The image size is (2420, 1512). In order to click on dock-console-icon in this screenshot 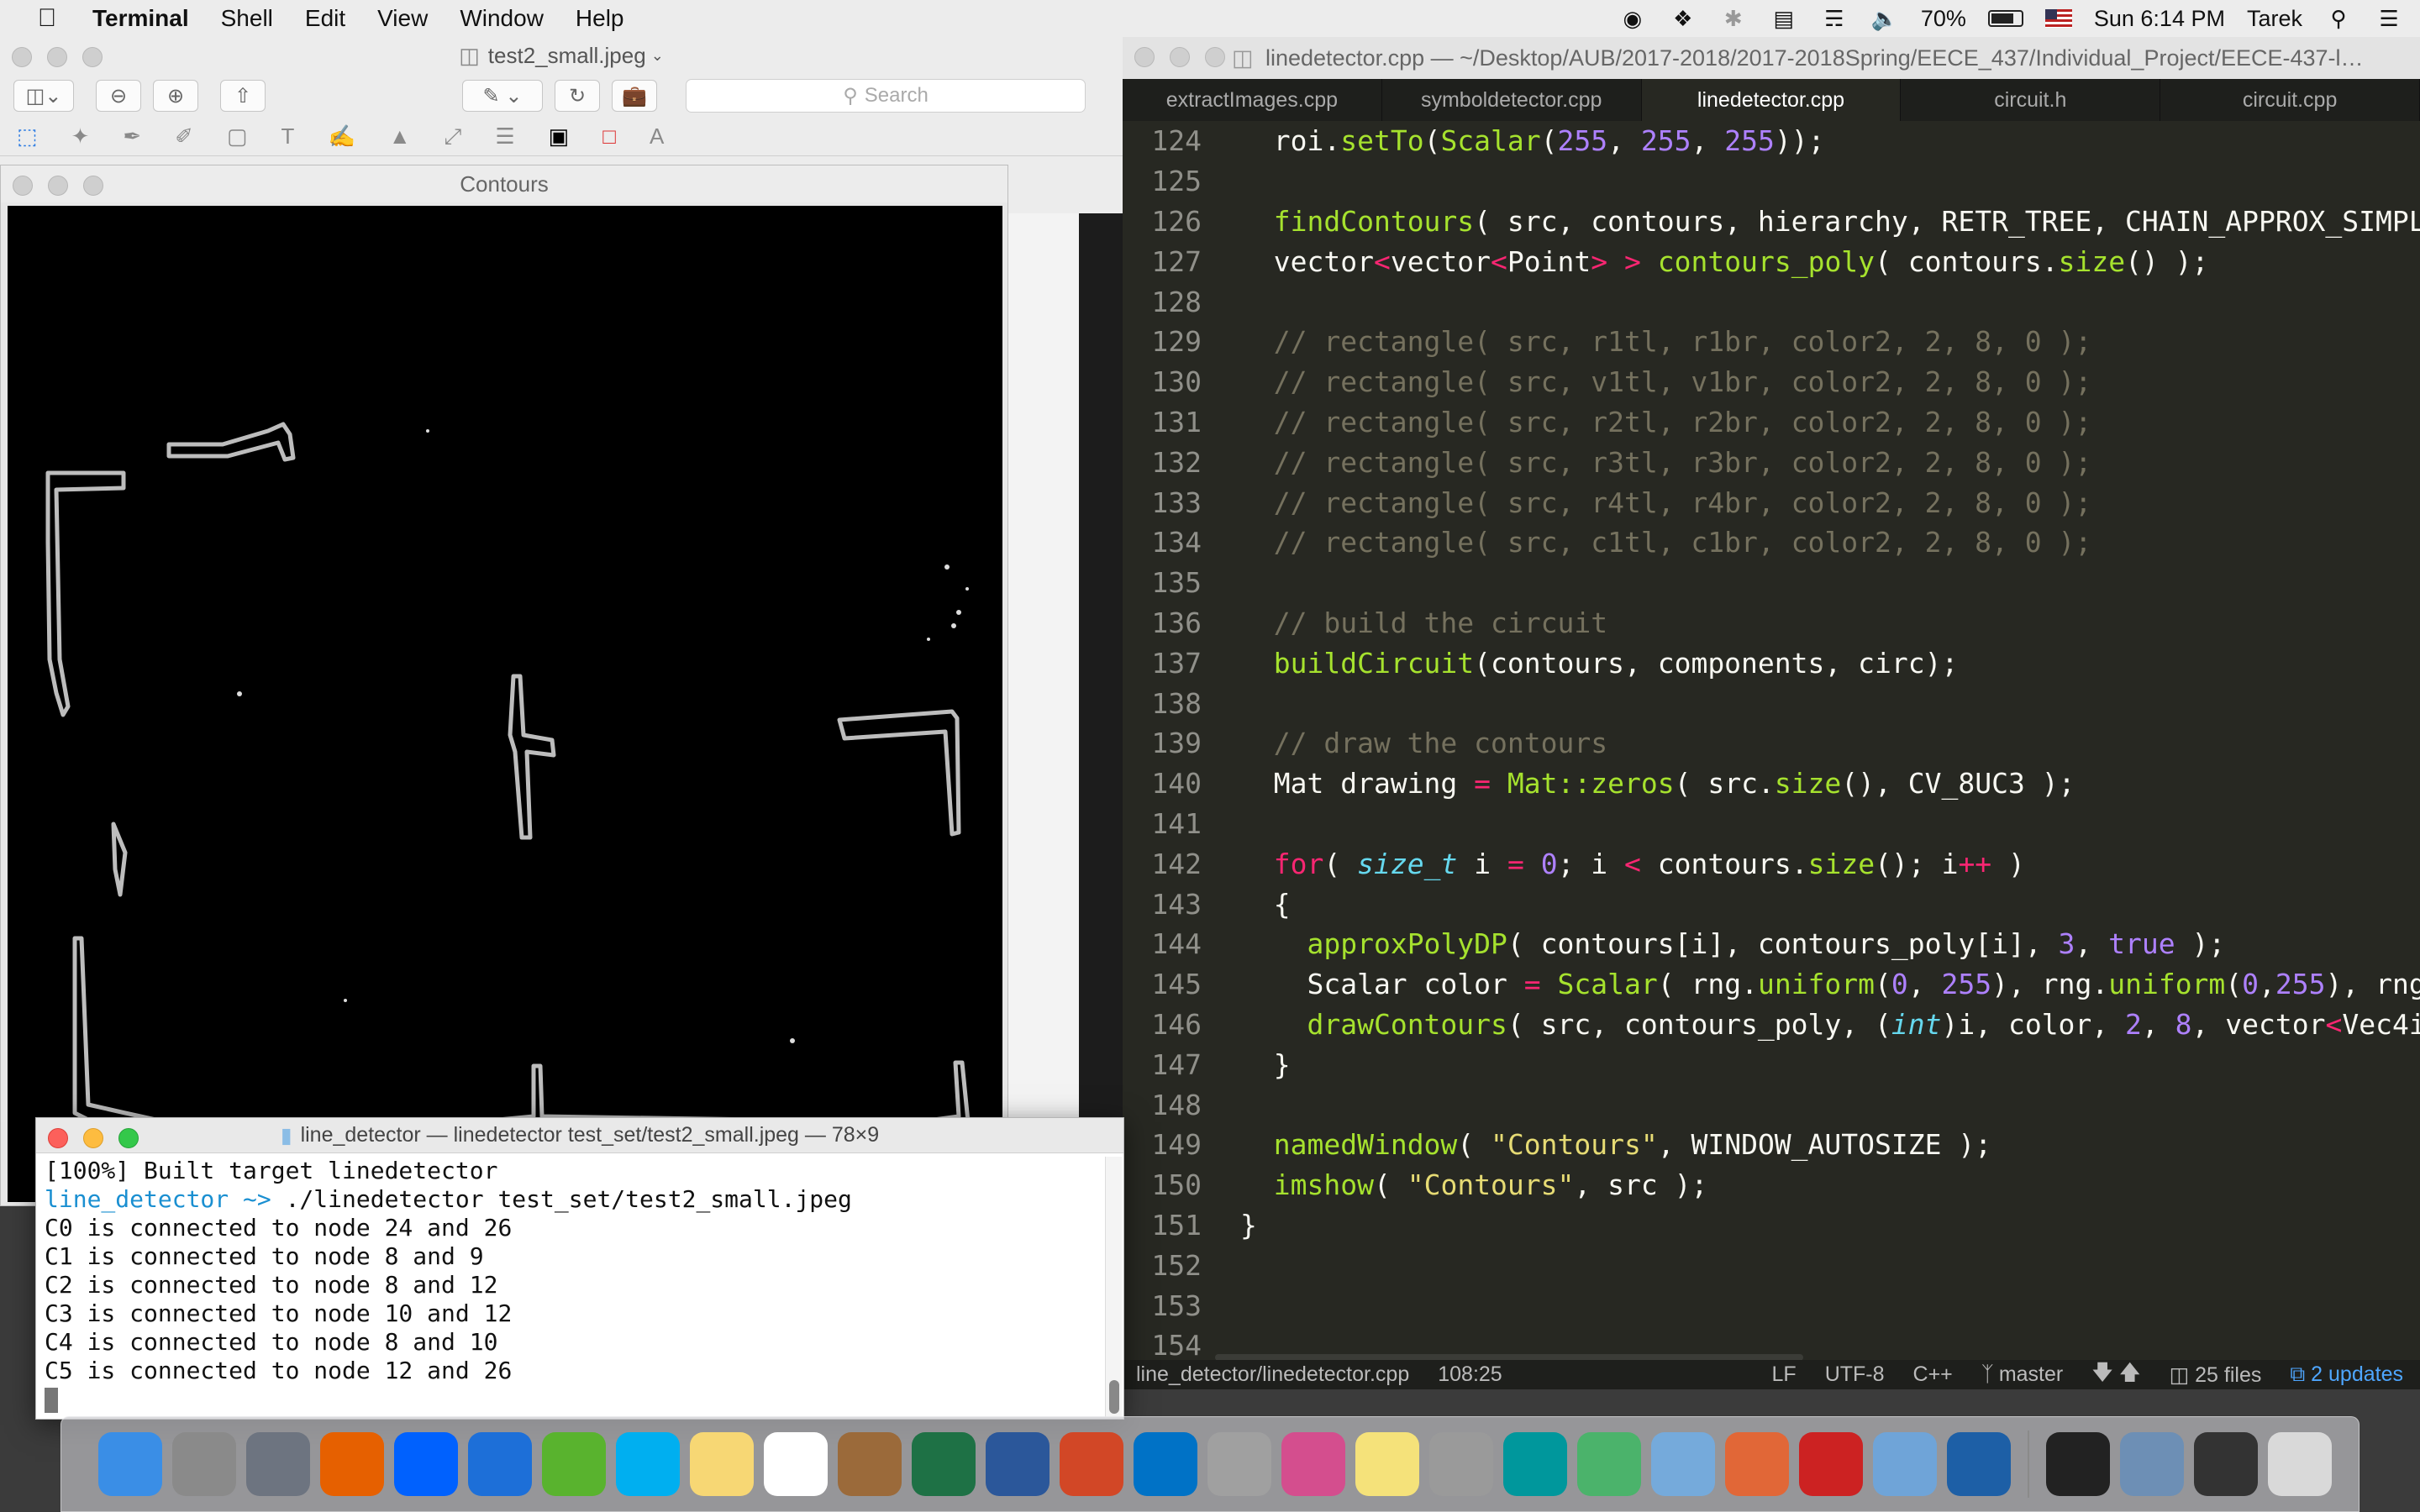, I will do `click(2226, 1464)`.